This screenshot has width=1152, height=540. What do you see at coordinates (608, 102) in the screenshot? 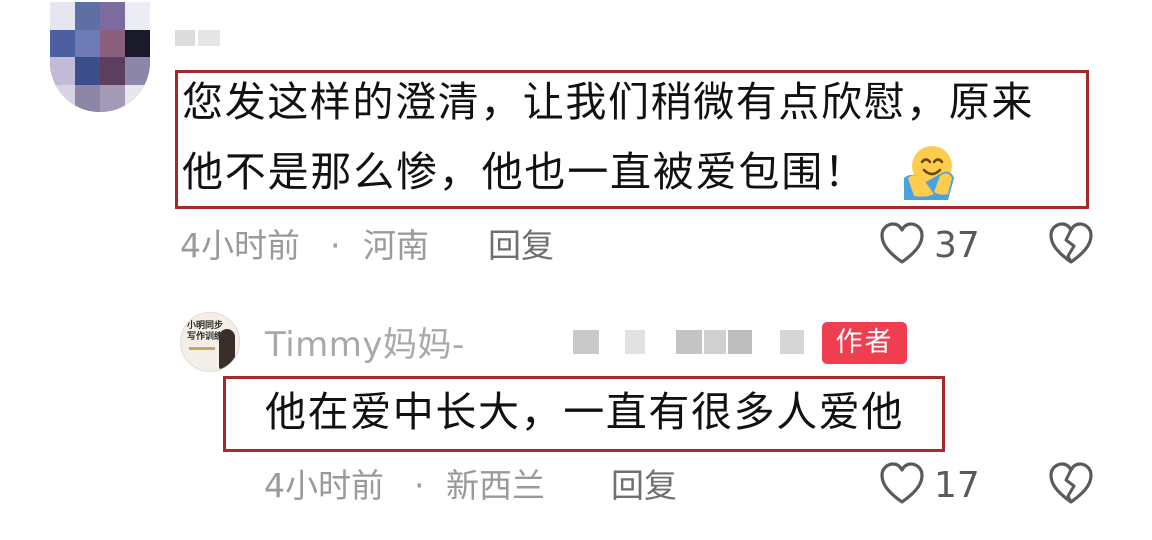
I see `comment-text-line-1: 您发这样的澄清，让我们稍微有点欣慰，原来` at bounding box center [608, 102].